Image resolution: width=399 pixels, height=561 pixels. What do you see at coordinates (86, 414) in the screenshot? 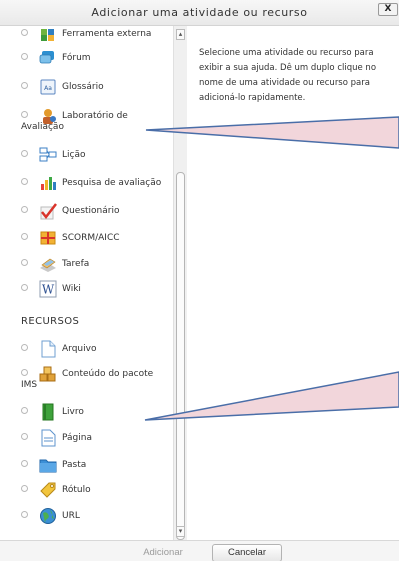
I see `option-book: Livro` at bounding box center [86, 414].